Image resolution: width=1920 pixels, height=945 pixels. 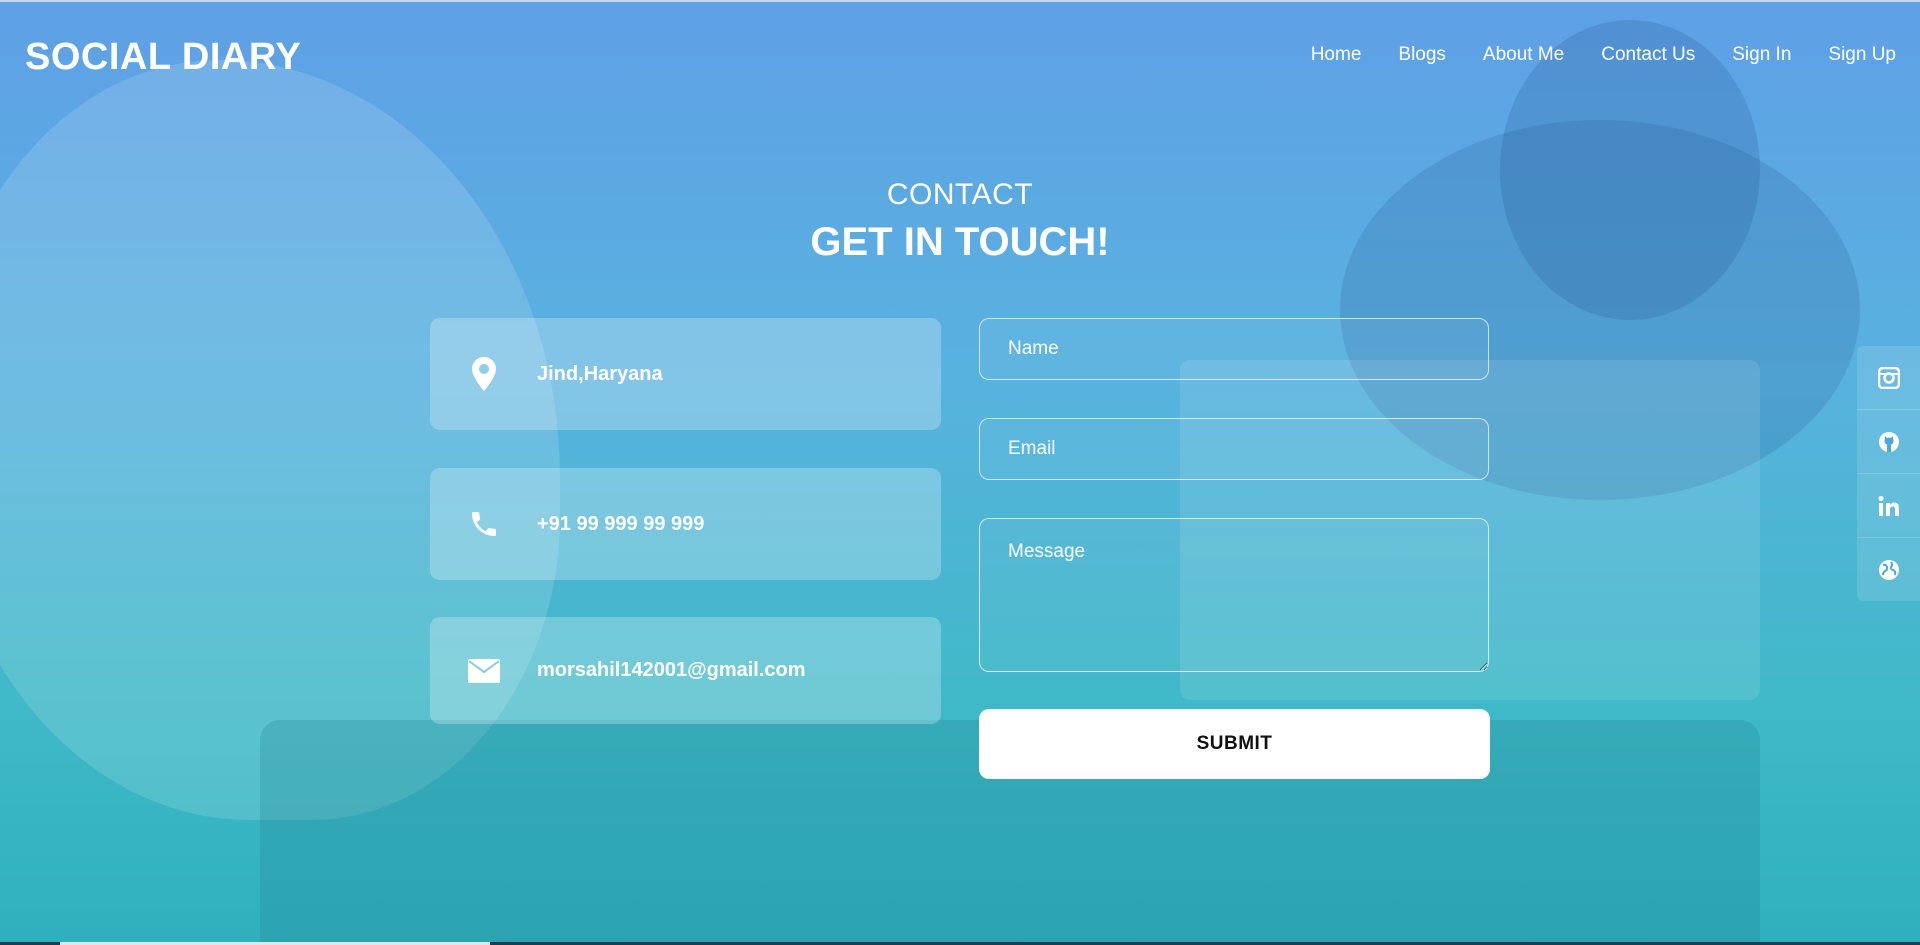 I want to click on phone-card: +91 99 999 99 999, so click(x=685, y=524).